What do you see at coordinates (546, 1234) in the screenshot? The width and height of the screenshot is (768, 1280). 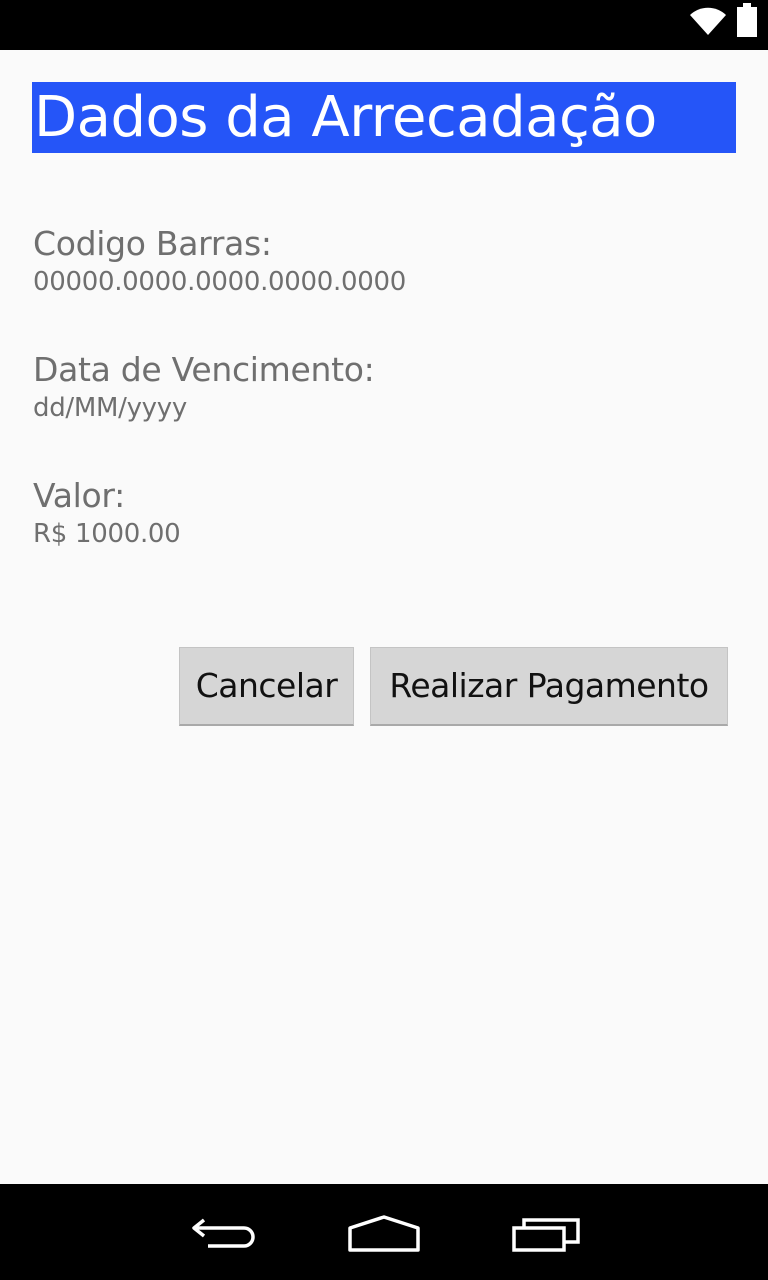 I see `recents-icon` at bounding box center [546, 1234].